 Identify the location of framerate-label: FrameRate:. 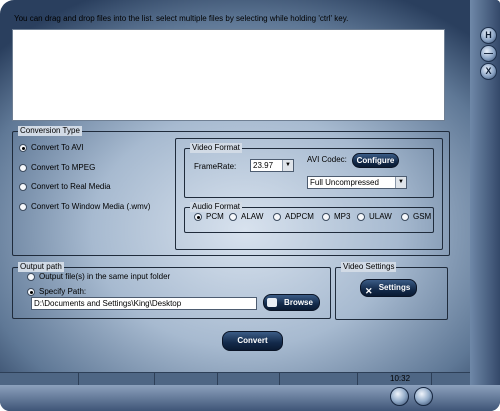
(215, 166).